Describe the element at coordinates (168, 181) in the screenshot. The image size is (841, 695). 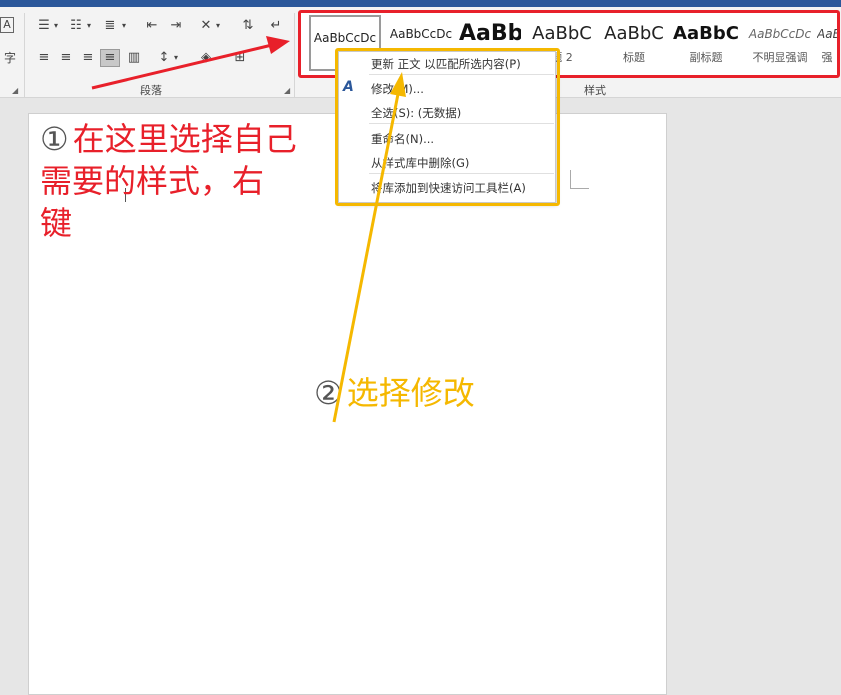
I see `step-1-text: 在这里选择自己 需要的样式，右 键` at that location.